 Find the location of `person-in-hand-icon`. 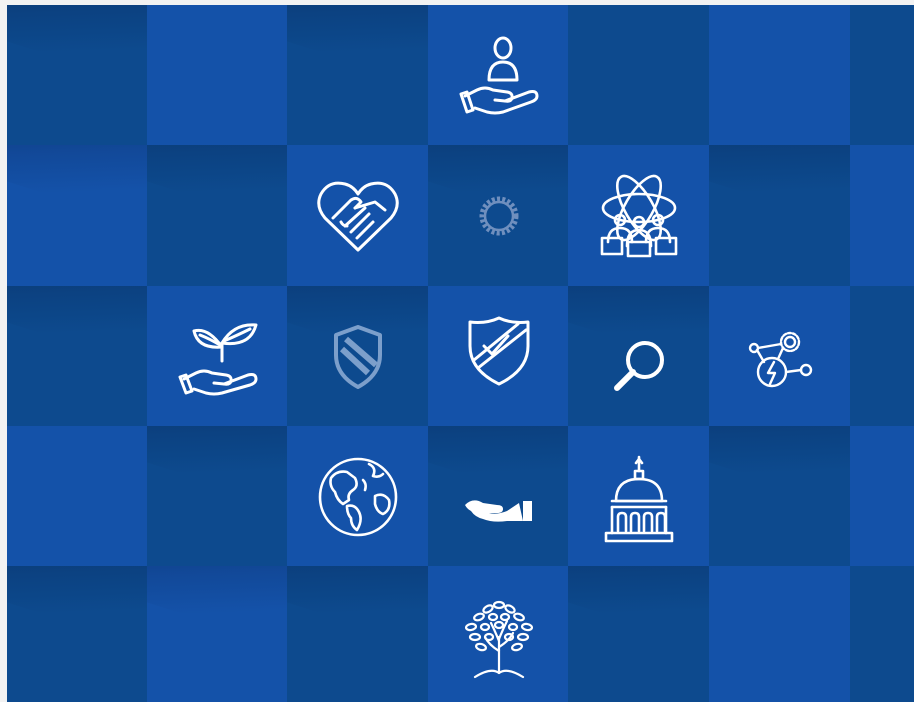

person-in-hand-icon is located at coordinates (499, 76).